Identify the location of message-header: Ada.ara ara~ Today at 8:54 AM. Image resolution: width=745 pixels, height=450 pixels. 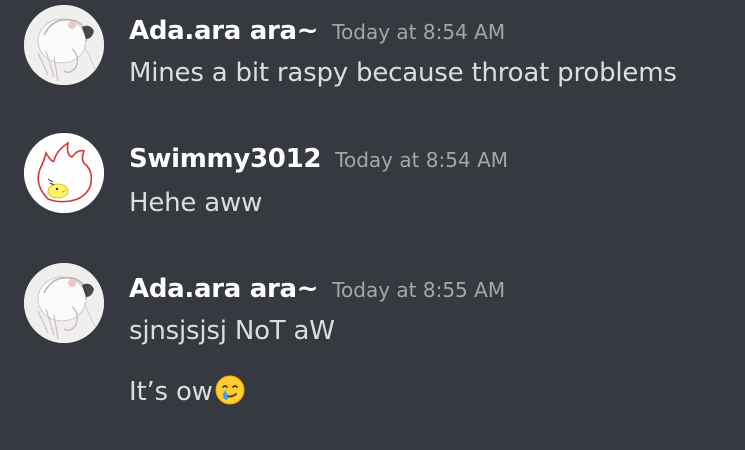
(317, 31).